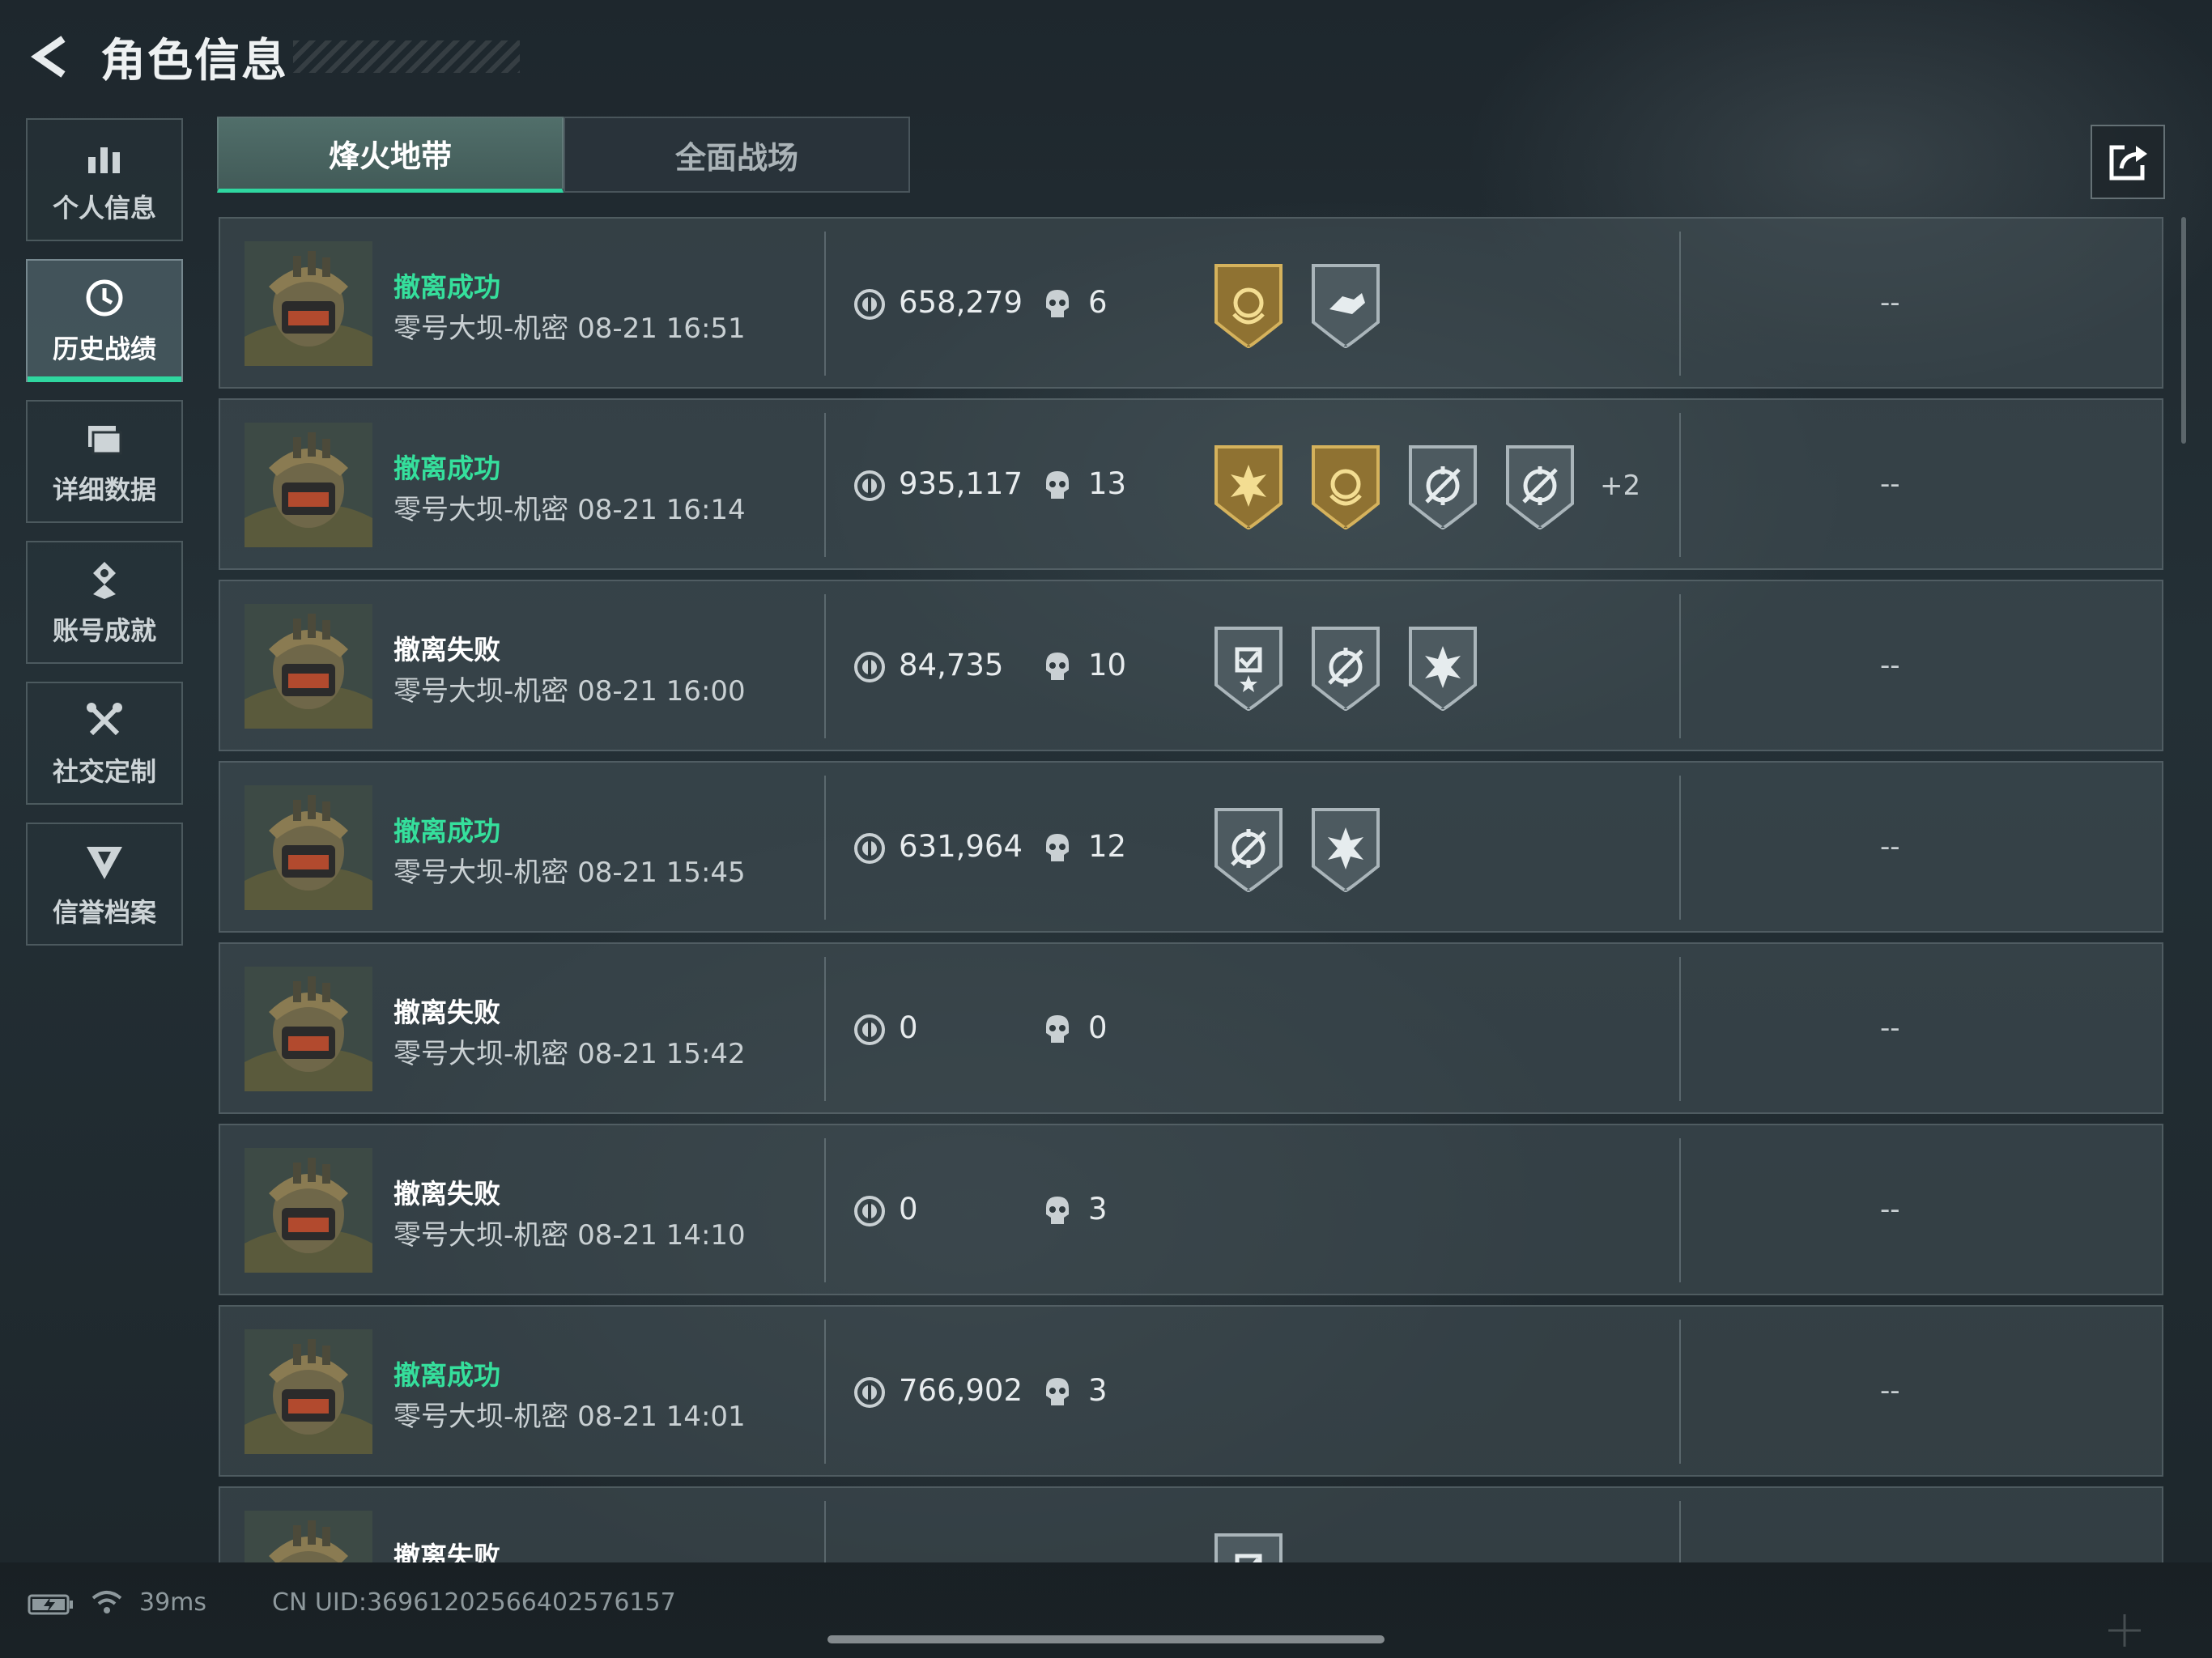 Image resolution: width=2212 pixels, height=1658 pixels. I want to click on tab-operations: 烽火地带, so click(391, 155).